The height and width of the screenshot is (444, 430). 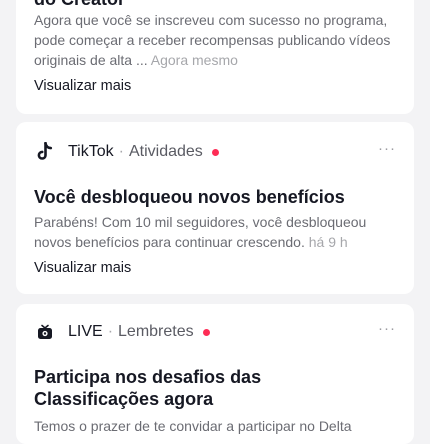 I want to click on notification-time: há 9 h, so click(x=328, y=242).